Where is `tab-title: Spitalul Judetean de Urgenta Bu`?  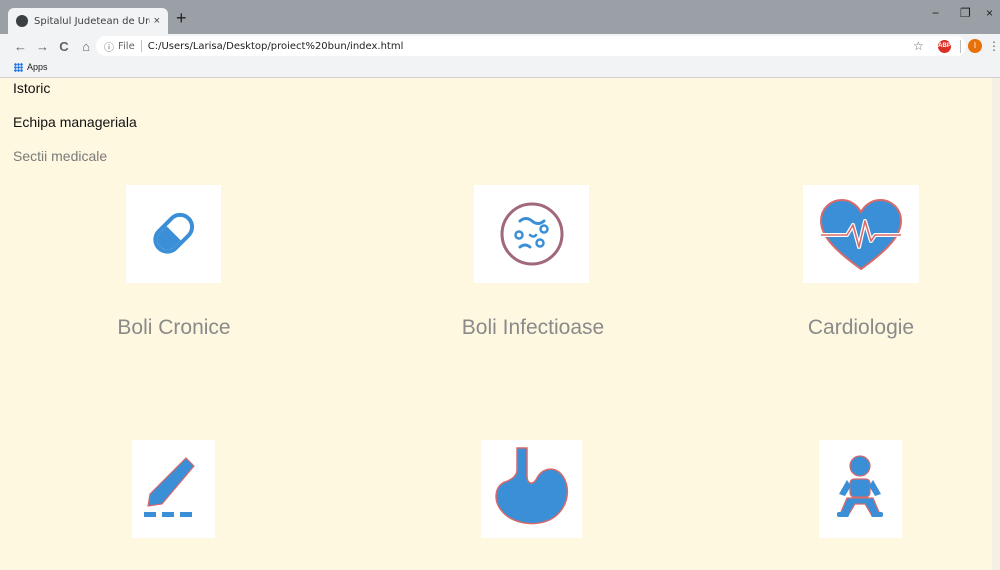 tab-title: Spitalul Judetean de Urgenta Bu is located at coordinates (92, 21).